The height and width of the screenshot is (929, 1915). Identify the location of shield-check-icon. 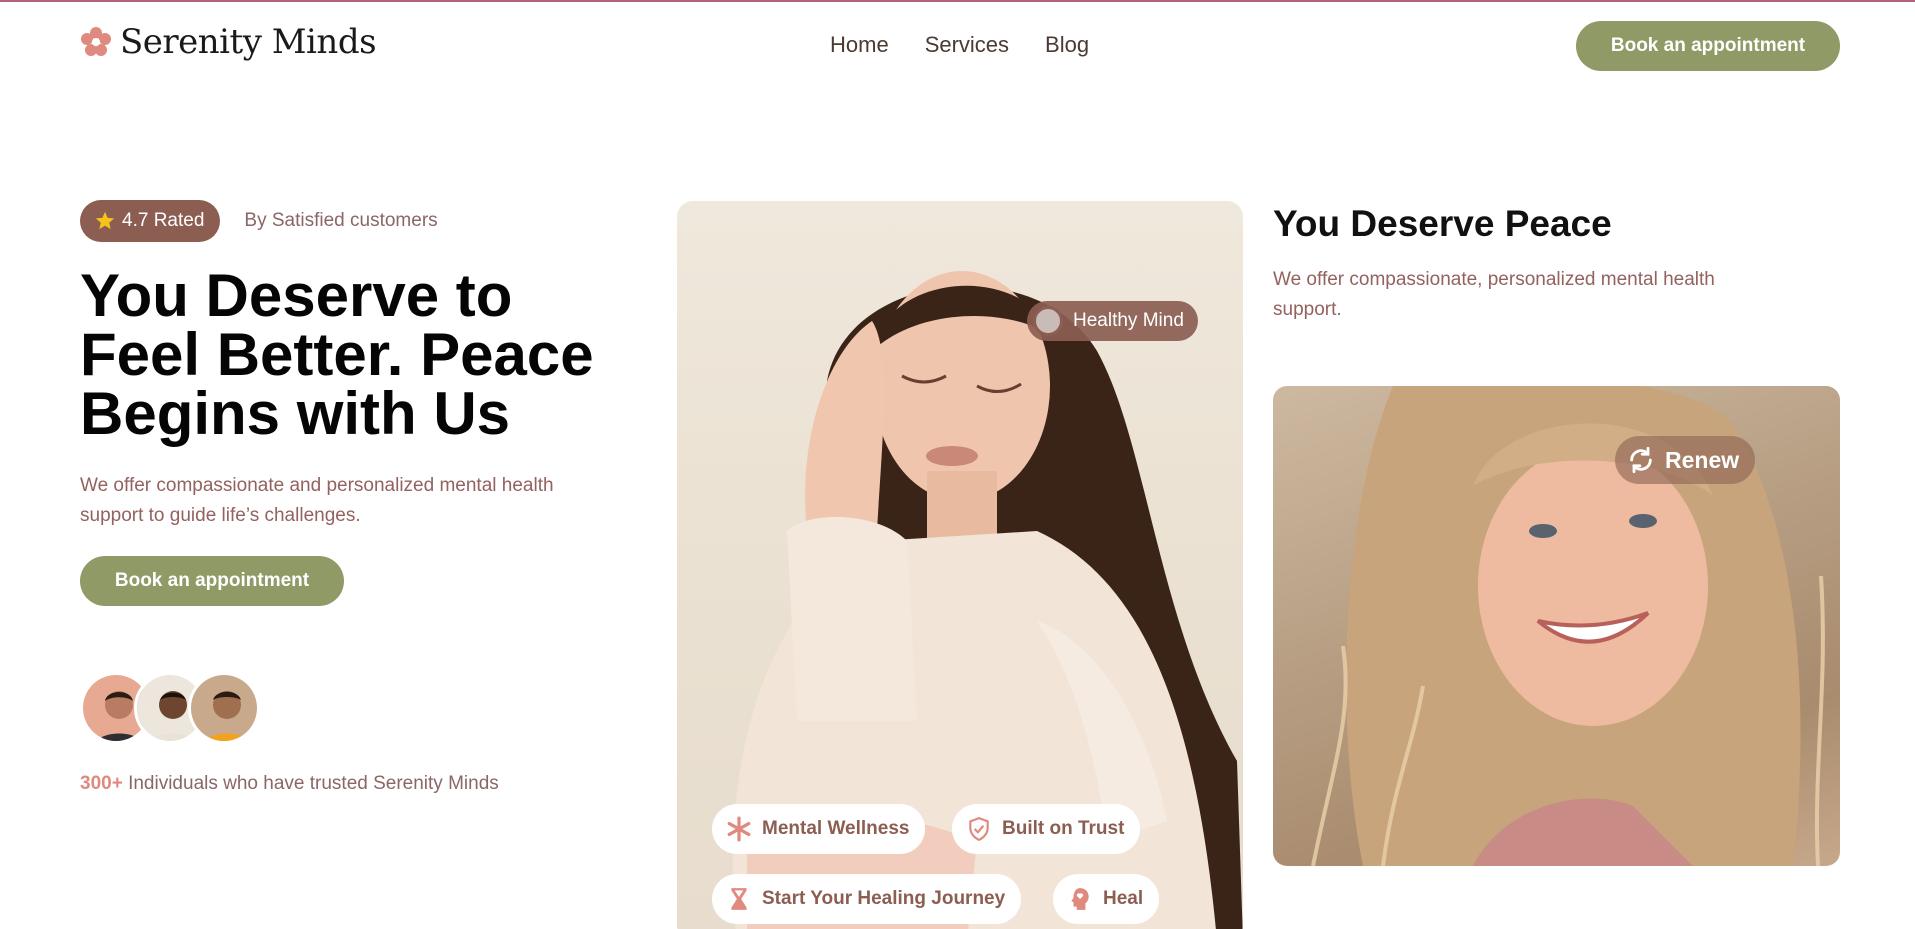
(979, 829).